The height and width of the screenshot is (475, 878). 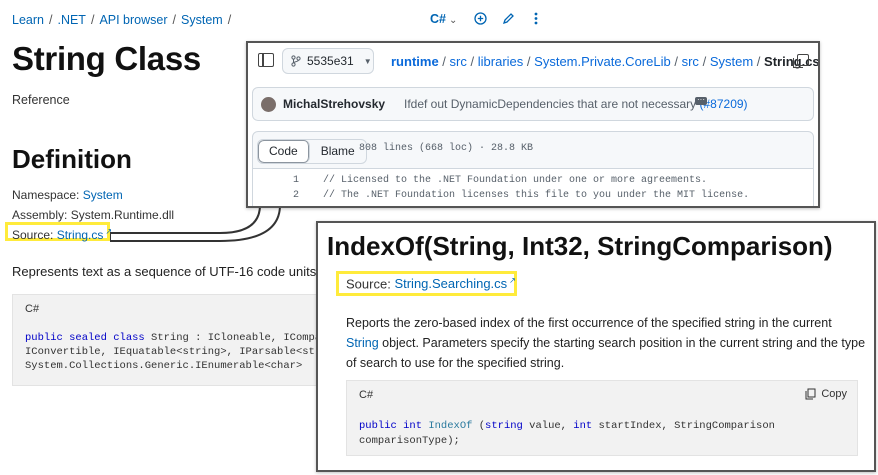 What do you see at coordinates (284, 151) in the screenshot?
I see `tab-code: Code` at bounding box center [284, 151].